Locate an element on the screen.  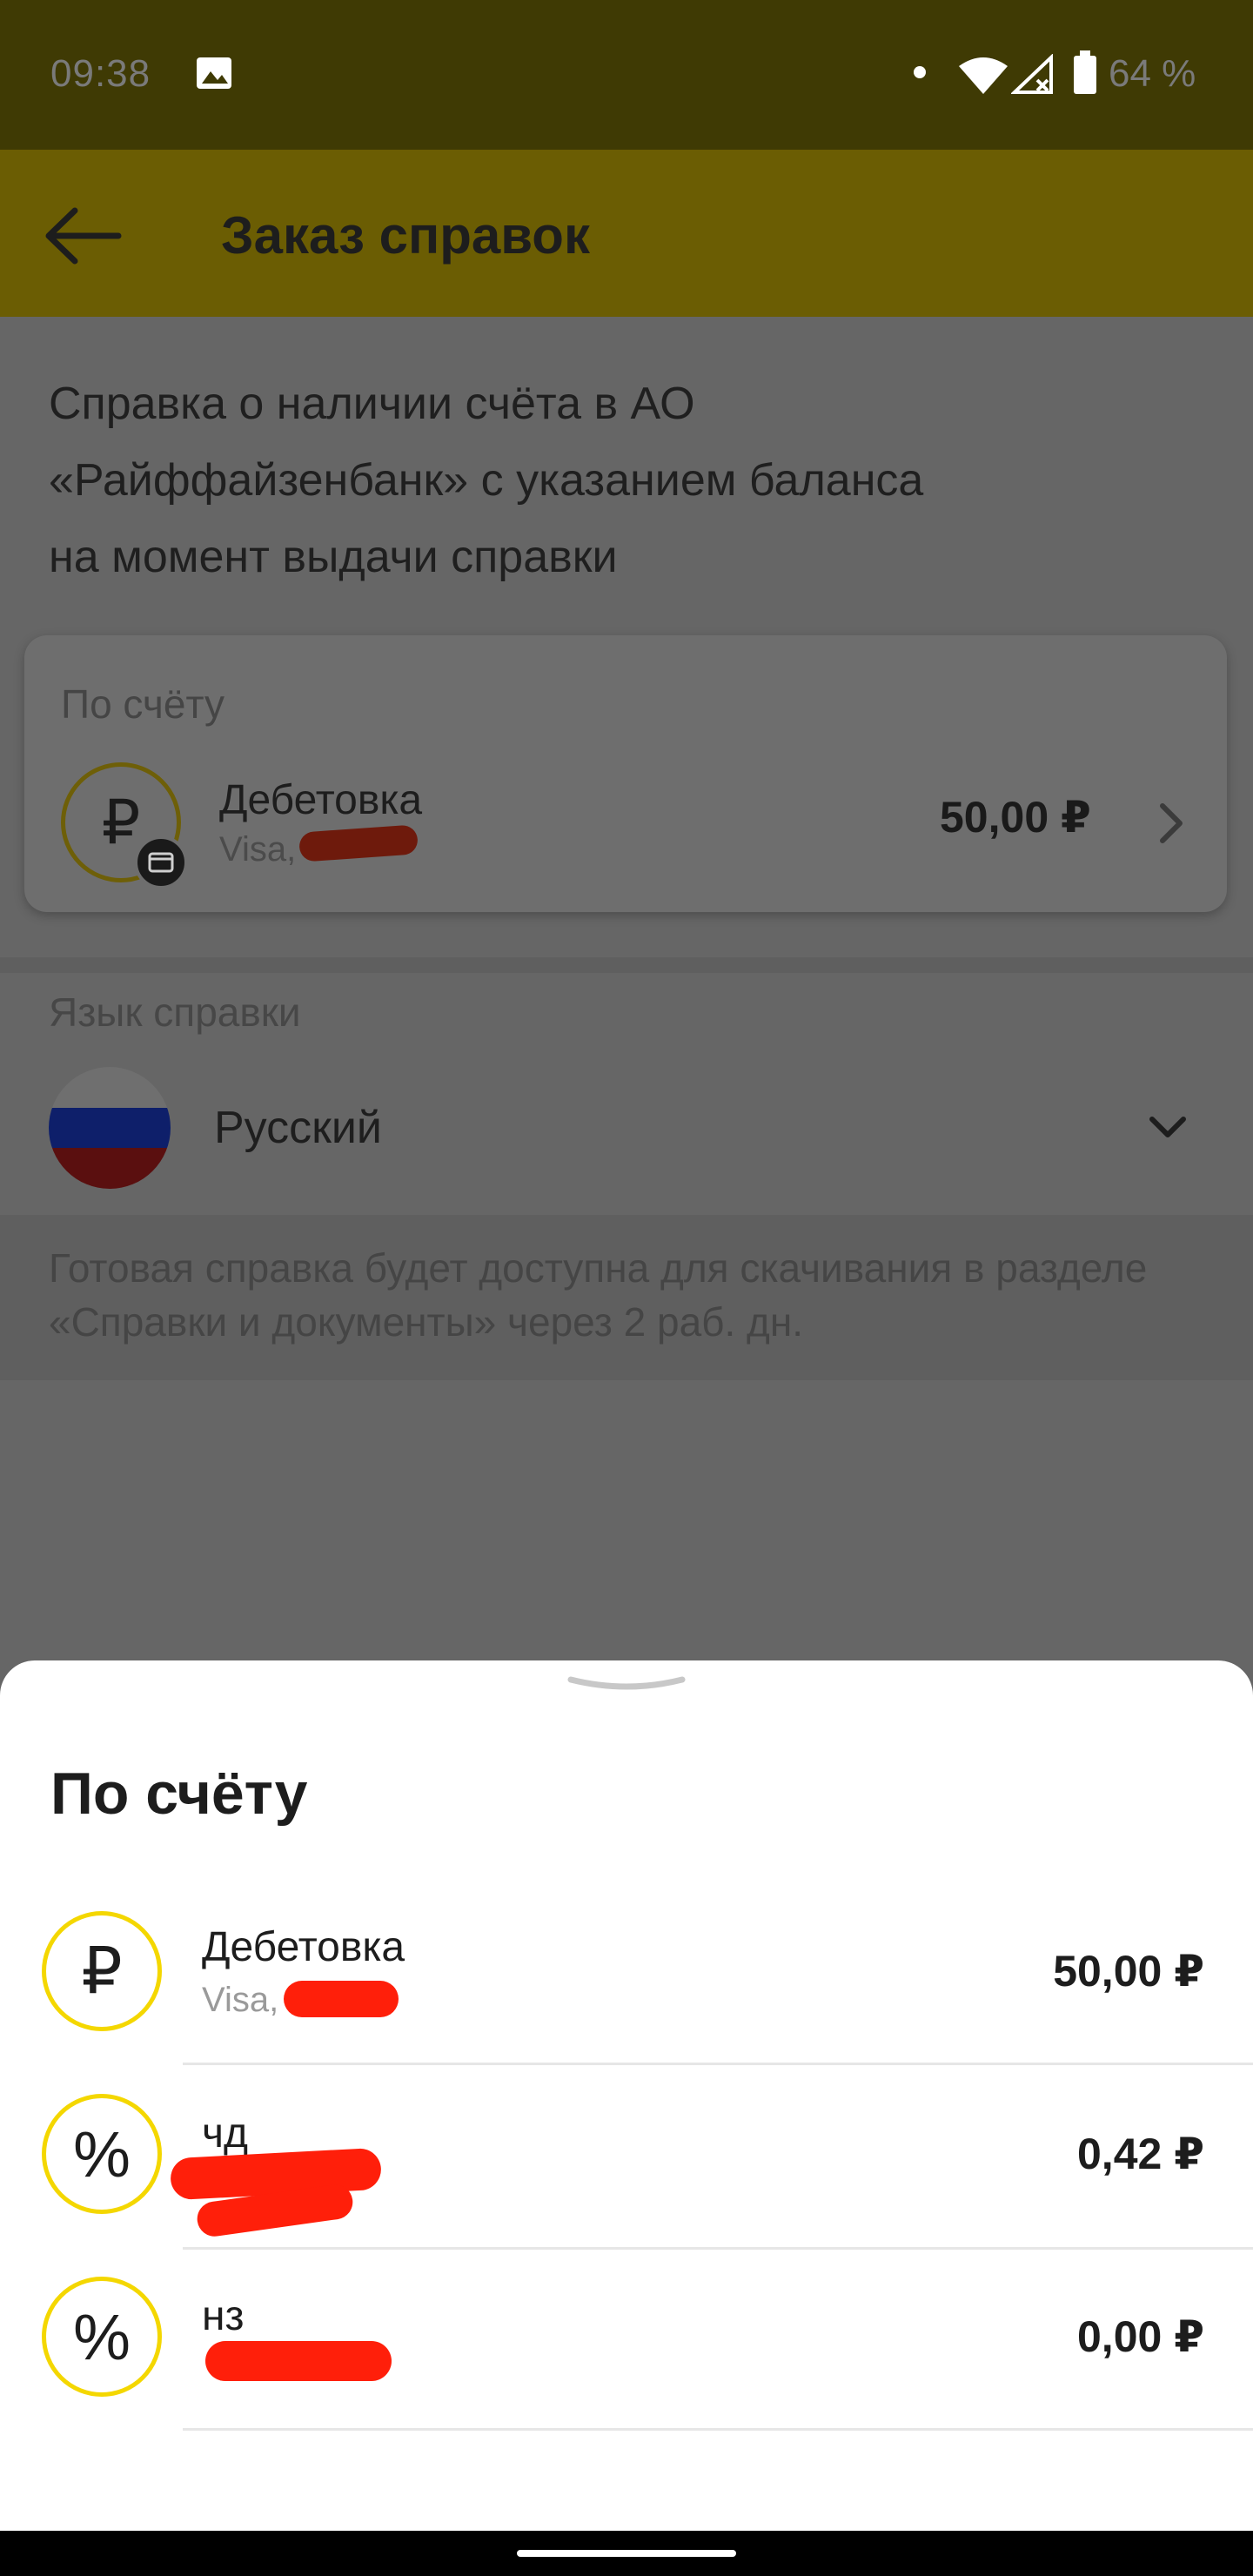
account-selector-card is located at coordinates (625, 773).